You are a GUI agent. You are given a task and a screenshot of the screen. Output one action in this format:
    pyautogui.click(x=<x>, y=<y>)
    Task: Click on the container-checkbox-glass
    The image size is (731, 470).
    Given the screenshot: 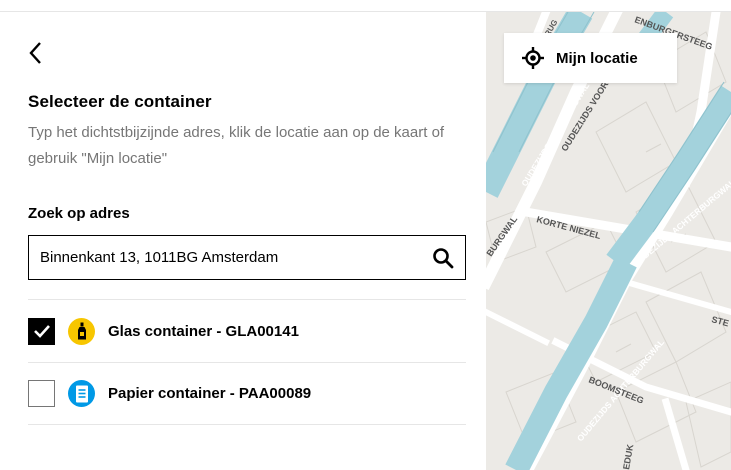 What is the action you would take?
    pyautogui.click(x=41, y=331)
    